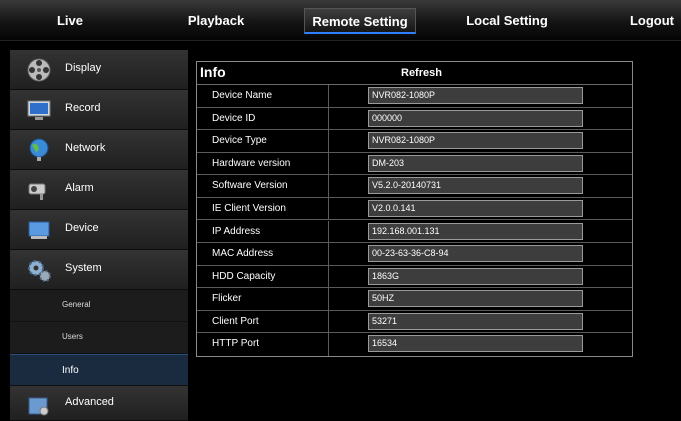  What do you see at coordinates (475, 344) in the screenshot?
I see `row-value-field: 16534` at bounding box center [475, 344].